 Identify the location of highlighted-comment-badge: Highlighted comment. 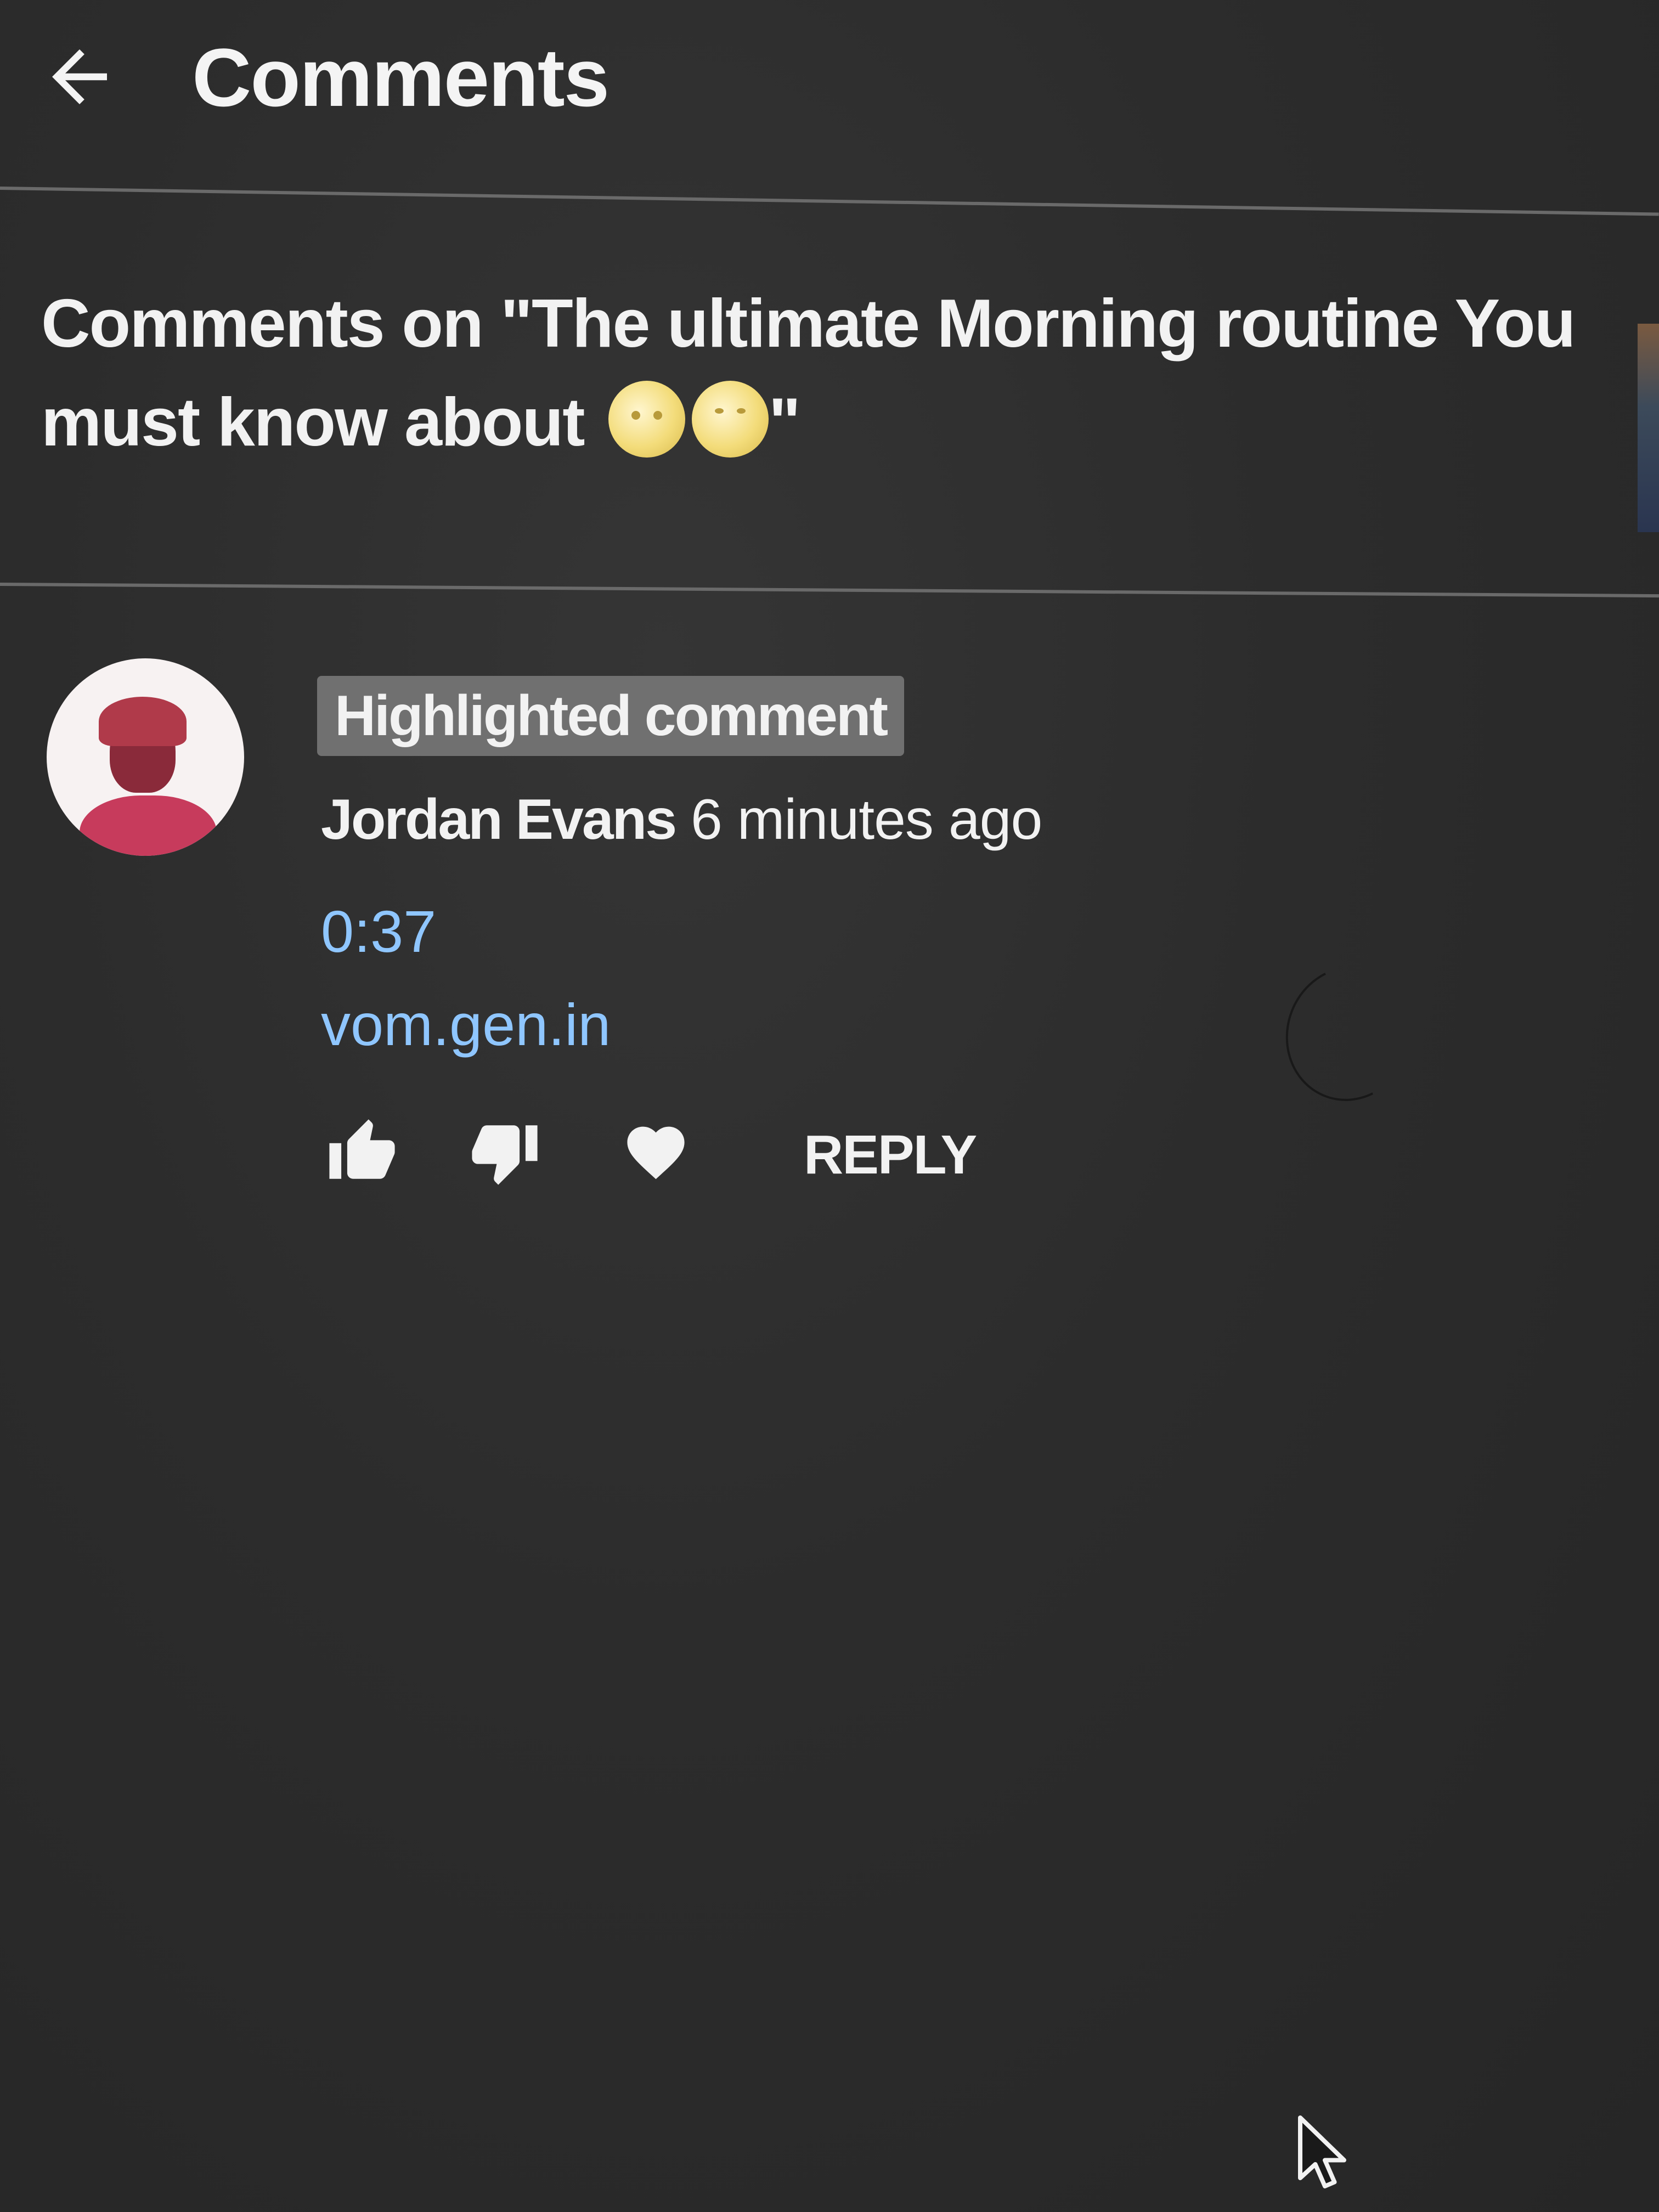
(611, 716).